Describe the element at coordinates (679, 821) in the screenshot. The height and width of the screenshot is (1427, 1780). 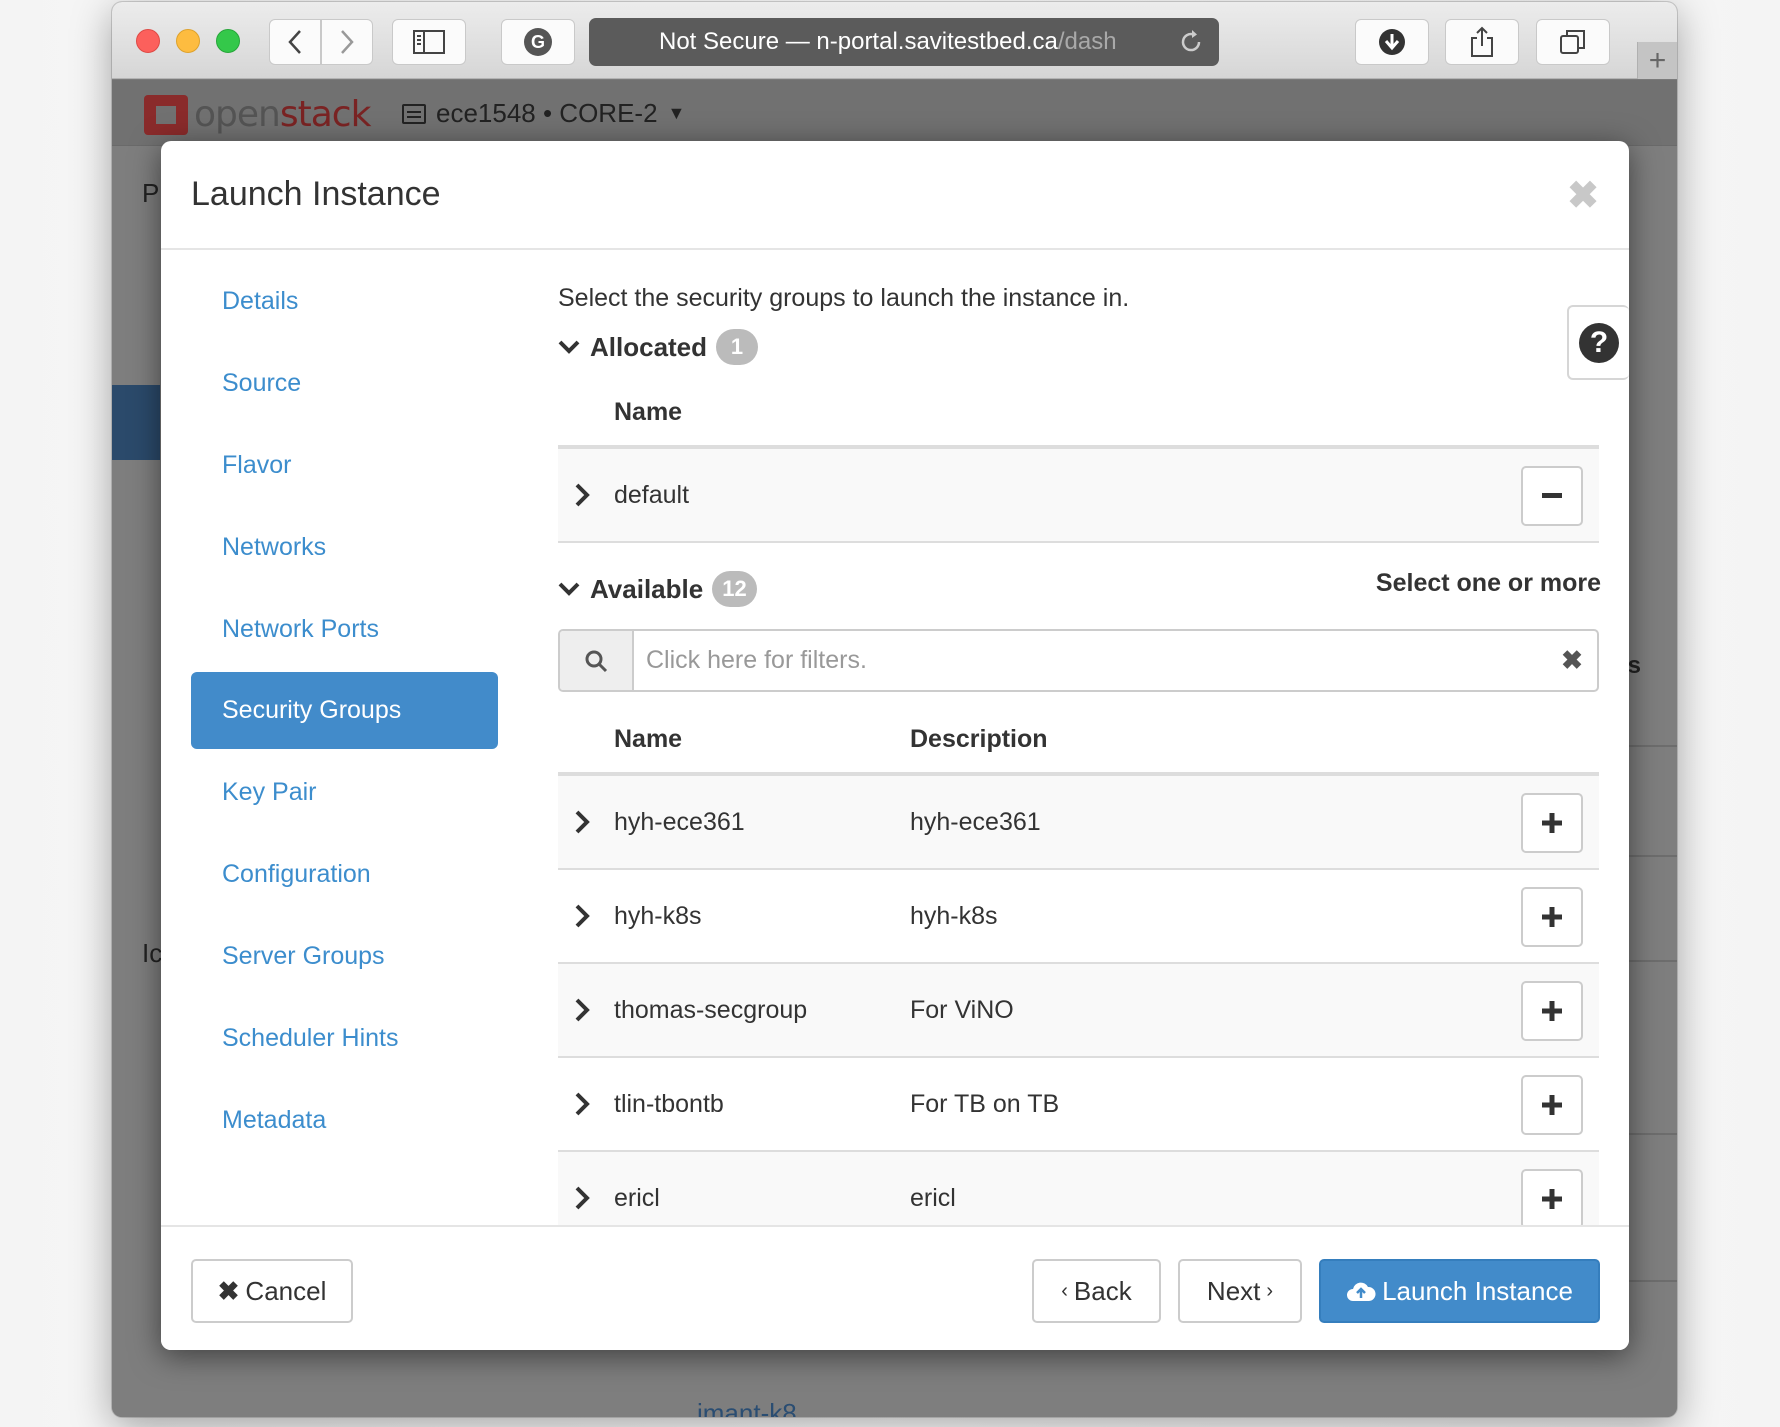
I see `row-name: hyh-ece361` at that location.